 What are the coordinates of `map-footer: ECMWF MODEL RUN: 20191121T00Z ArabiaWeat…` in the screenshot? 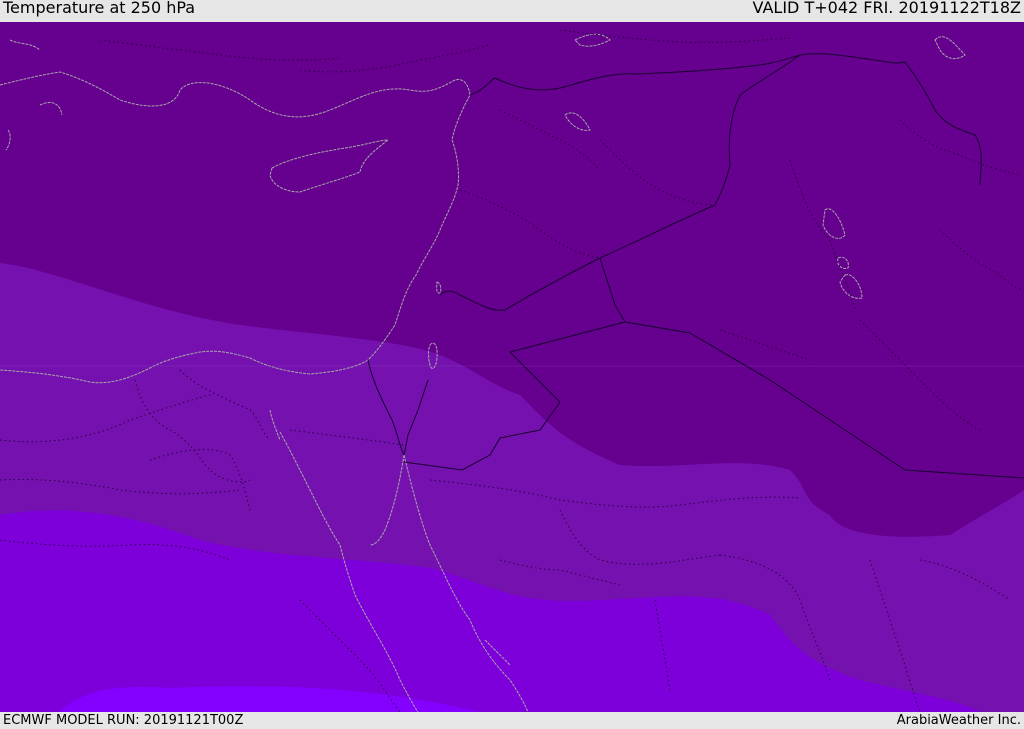 It's located at (512, 720).